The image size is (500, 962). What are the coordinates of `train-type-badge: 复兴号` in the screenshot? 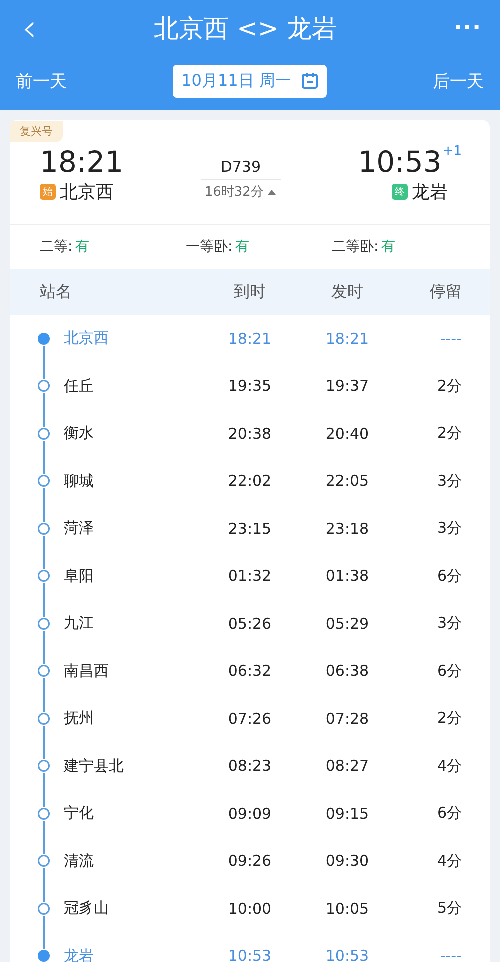 It's located at (36, 131).